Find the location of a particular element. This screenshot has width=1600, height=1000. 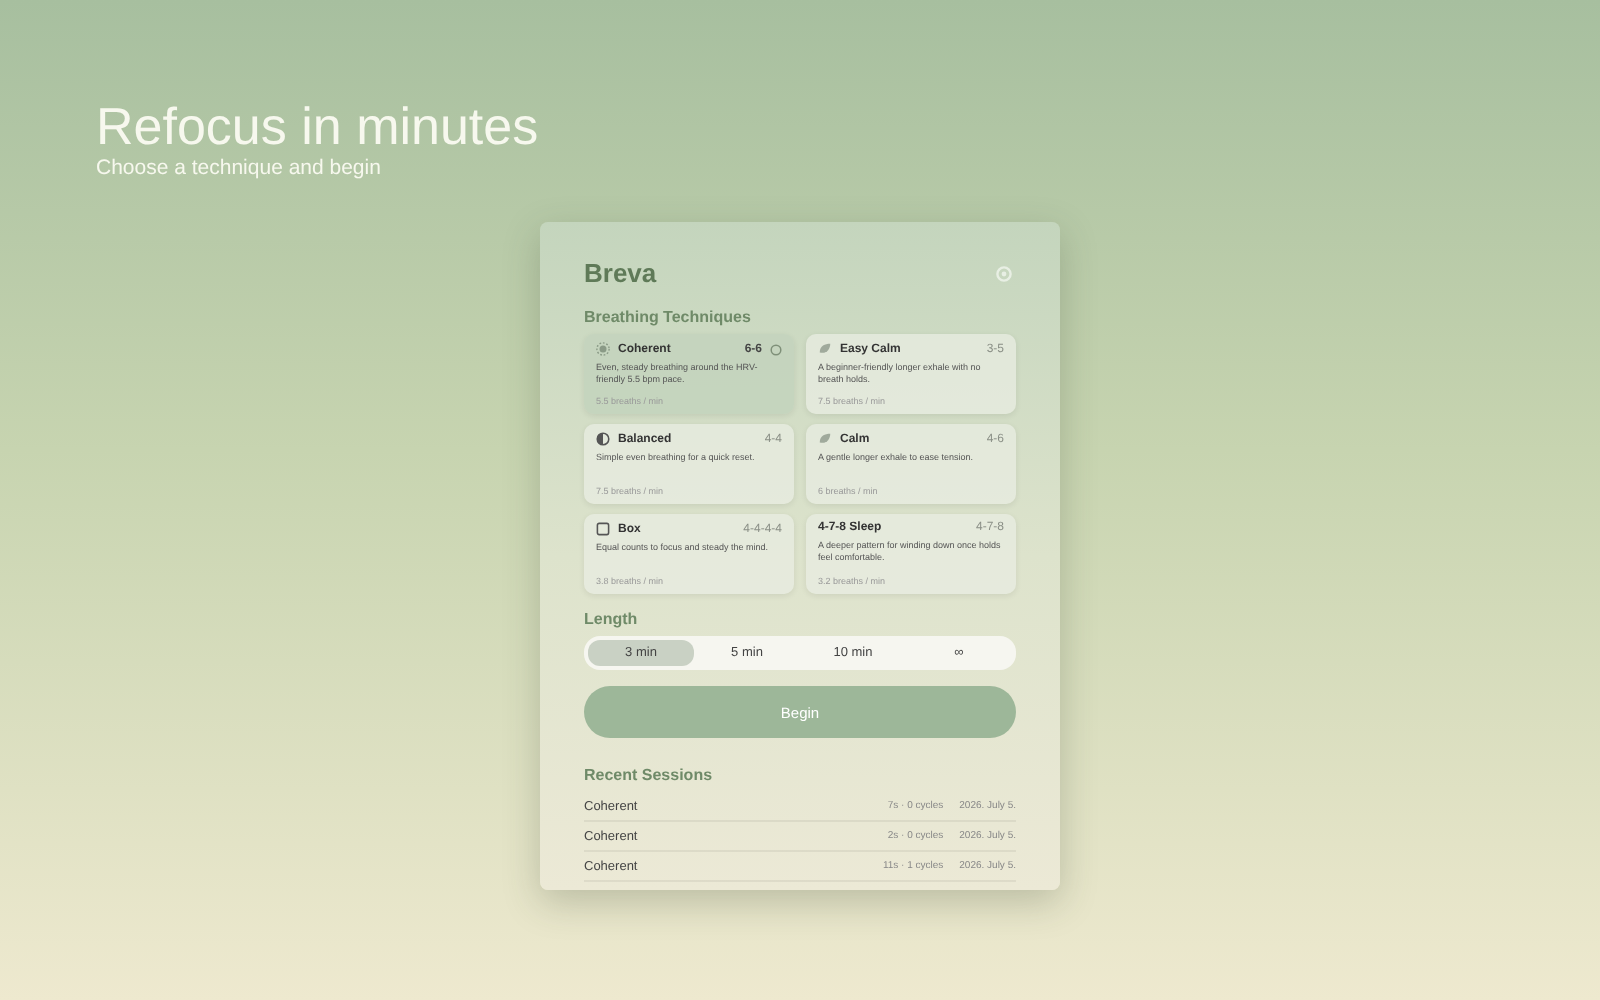

app-name: Breva is located at coordinates (620, 273).